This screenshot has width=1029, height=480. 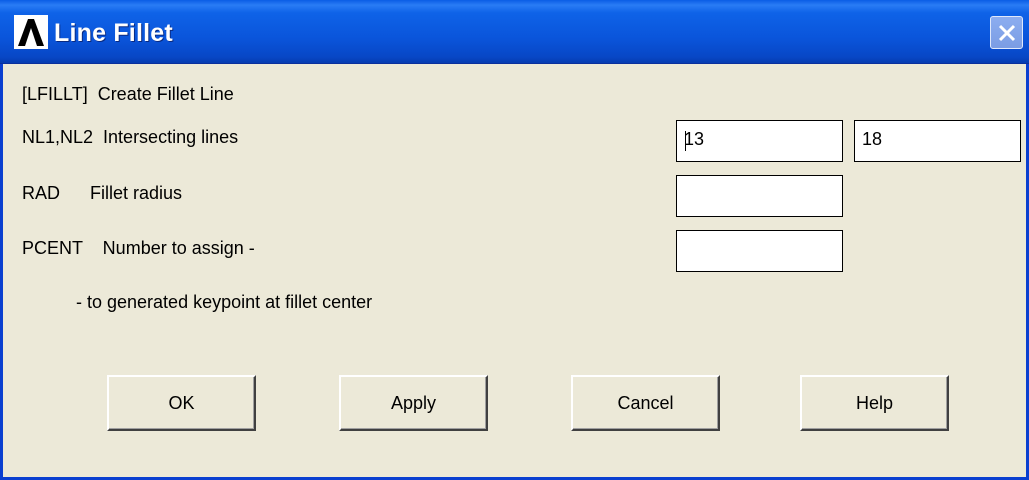 I want to click on ok-button: OK, so click(x=181, y=403).